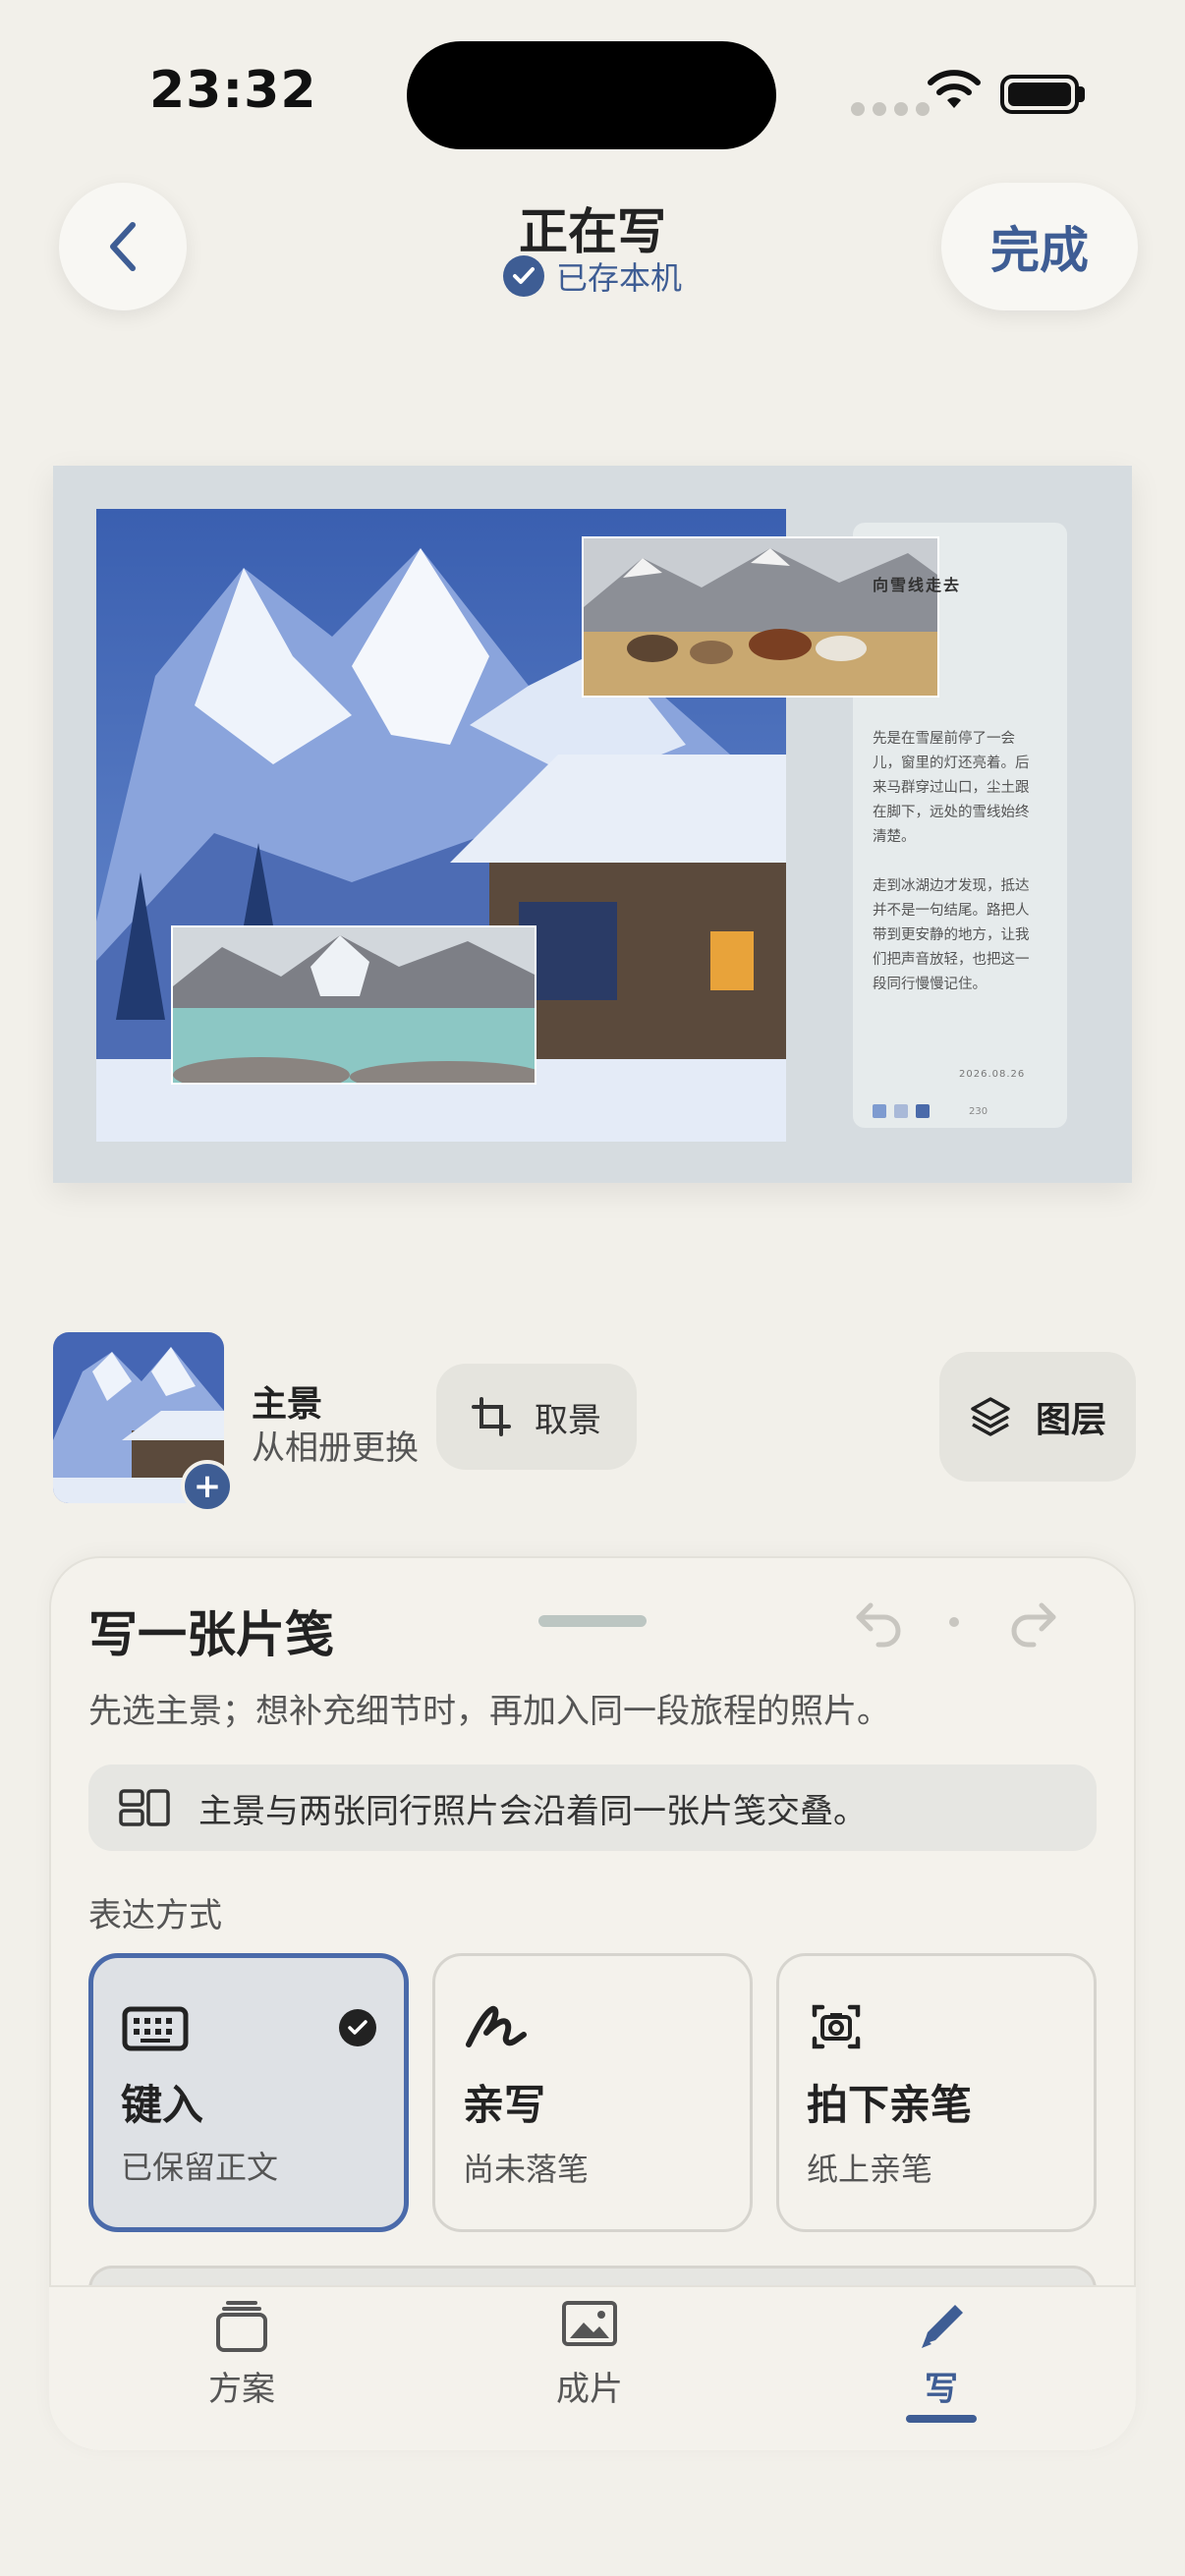  I want to click on layers-icon, so click(991, 1416).